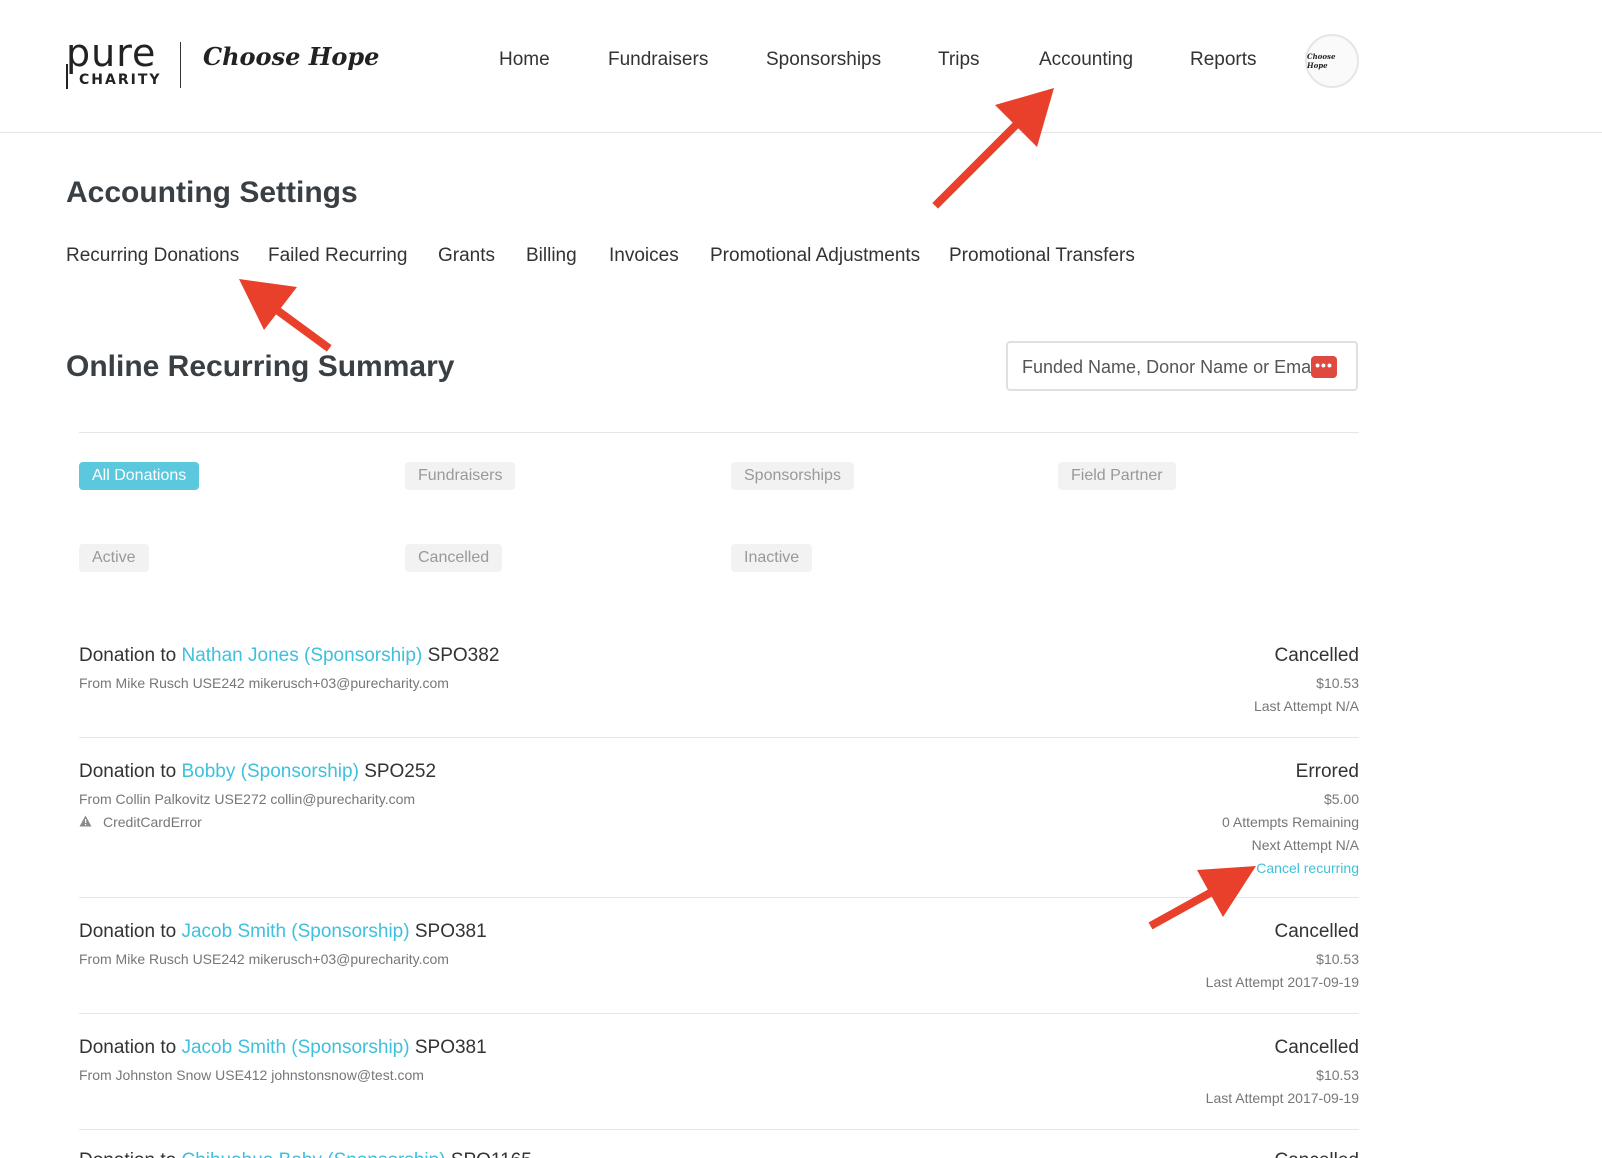  I want to click on donation-title: Donation to Bobby (Sponsorship) SPO252, so click(257, 772).